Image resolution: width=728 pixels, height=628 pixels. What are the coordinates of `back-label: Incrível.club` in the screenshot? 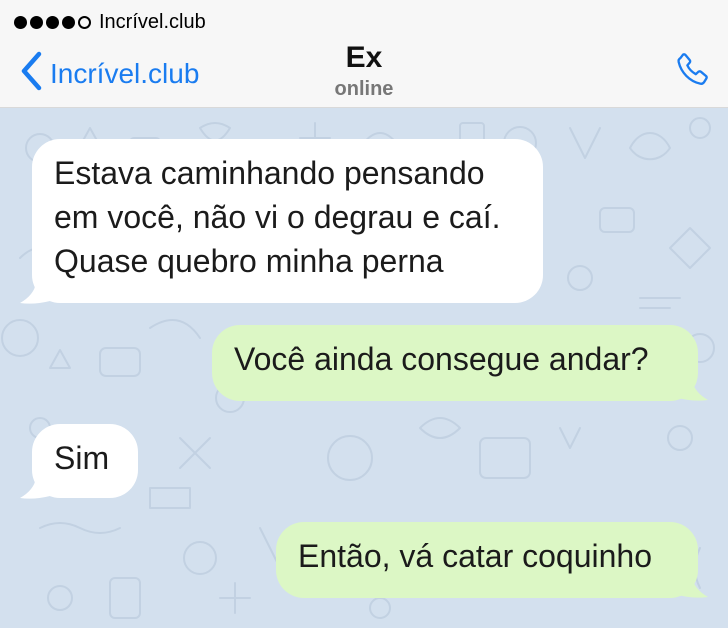 It's located at (125, 73).